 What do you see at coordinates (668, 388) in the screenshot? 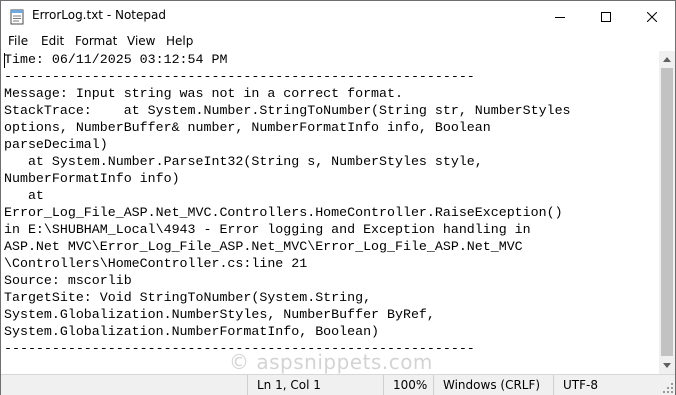
I see `resize-grip-icon` at bounding box center [668, 388].